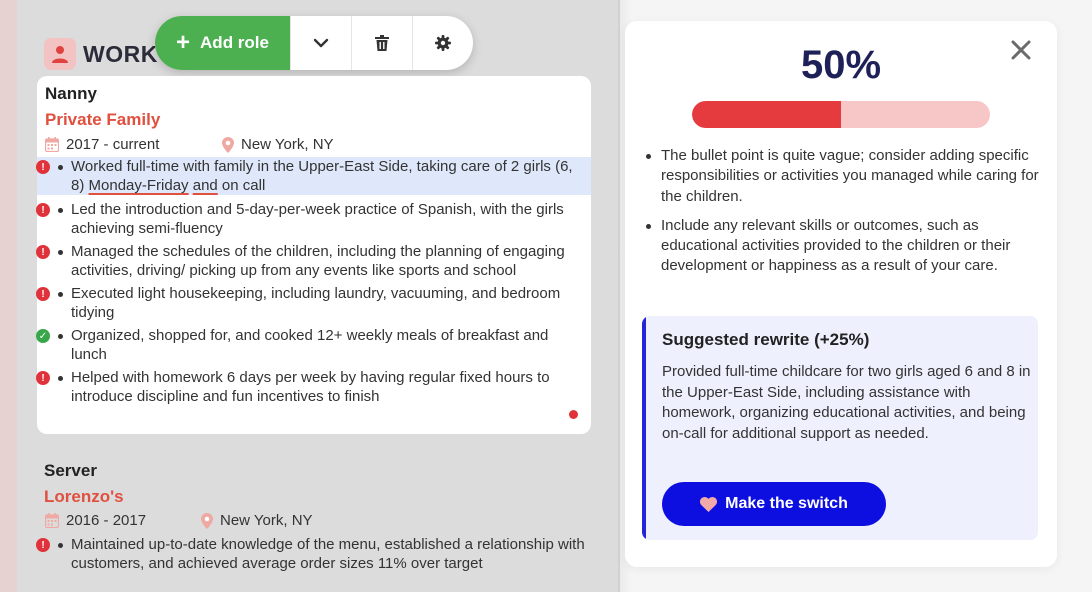 The width and height of the screenshot is (1092, 592). Describe the element at coordinates (8, 296) in the screenshot. I see `resume-left-edge` at that location.